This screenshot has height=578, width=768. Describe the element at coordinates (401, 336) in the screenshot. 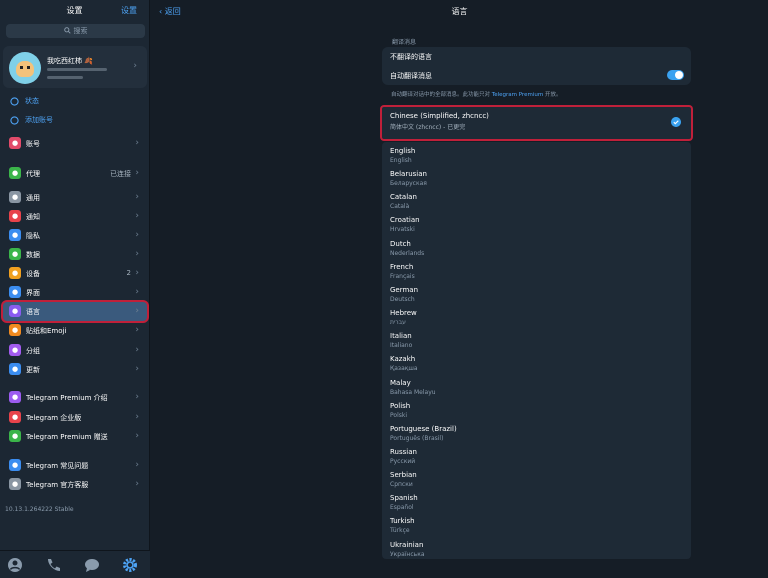

I see `language-name: Italian` at that location.